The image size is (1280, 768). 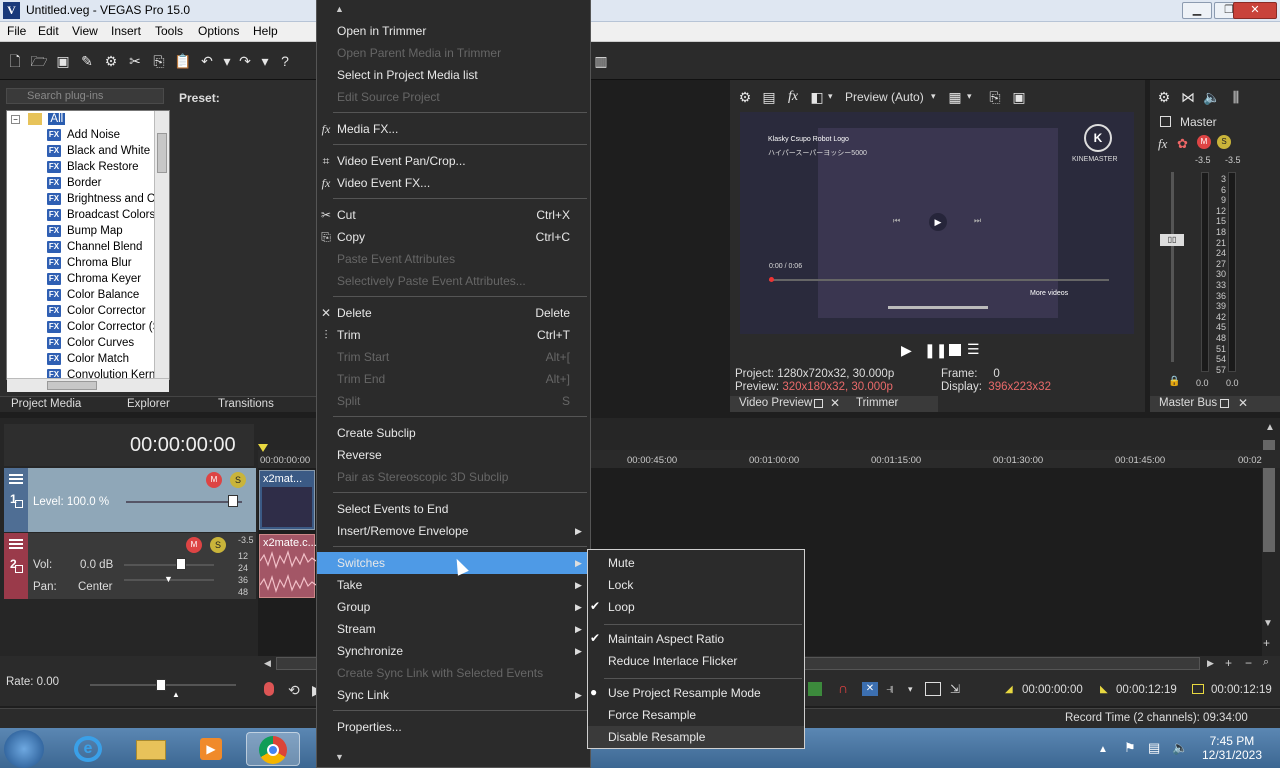 What do you see at coordinates (621, 607) in the screenshot?
I see `submenu-loop: Loop` at bounding box center [621, 607].